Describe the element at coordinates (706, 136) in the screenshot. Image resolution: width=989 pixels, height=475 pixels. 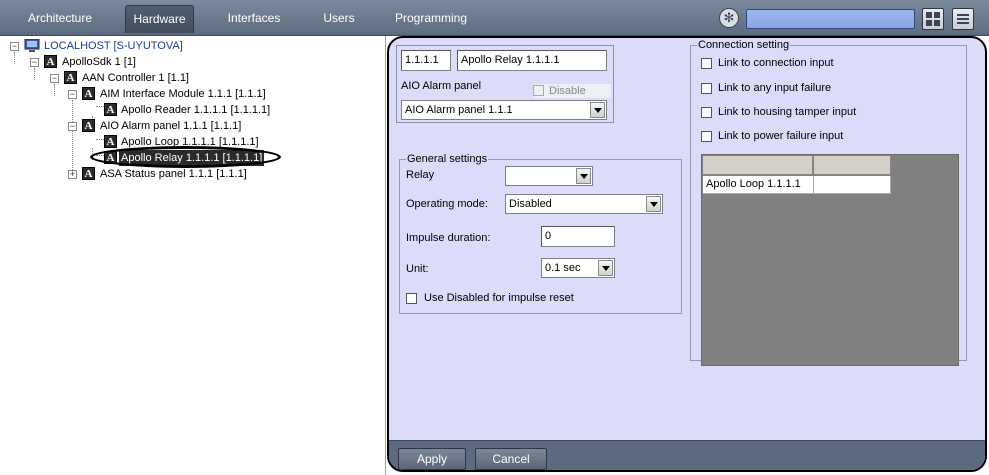
I see `link-power-failure-checkbox` at that location.